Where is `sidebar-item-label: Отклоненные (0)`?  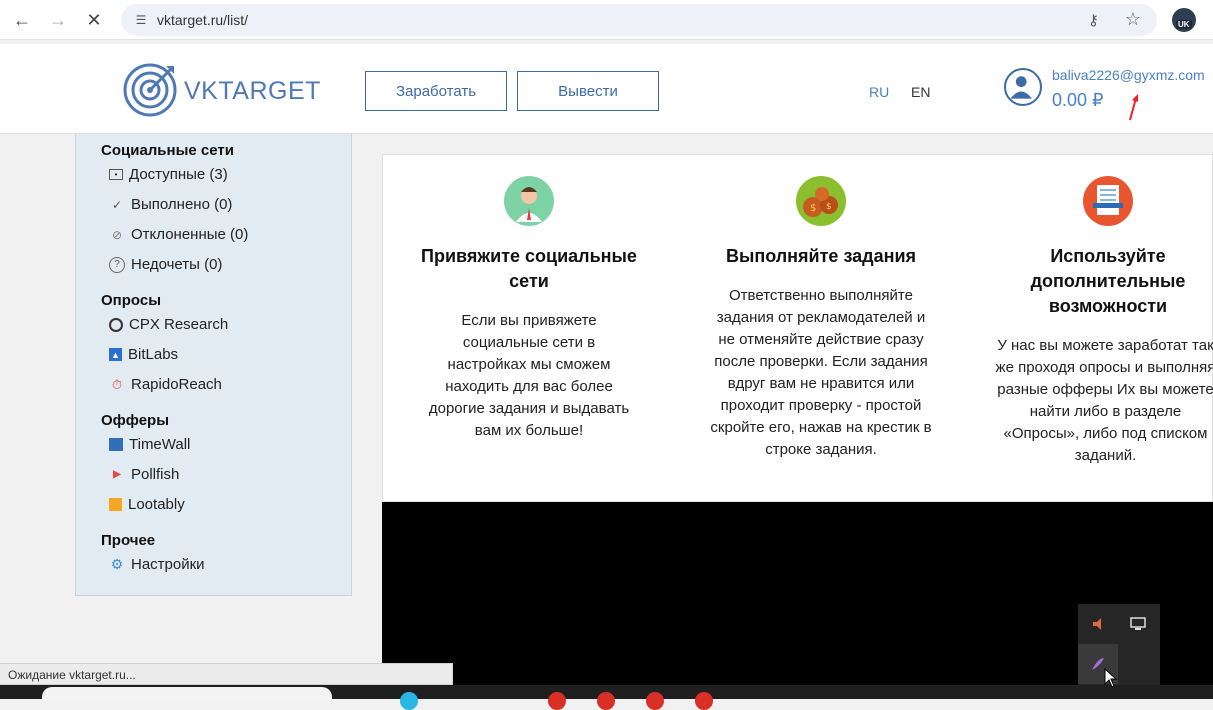
sidebar-item-label: Отклоненные (0) is located at coordinates (190, 234).